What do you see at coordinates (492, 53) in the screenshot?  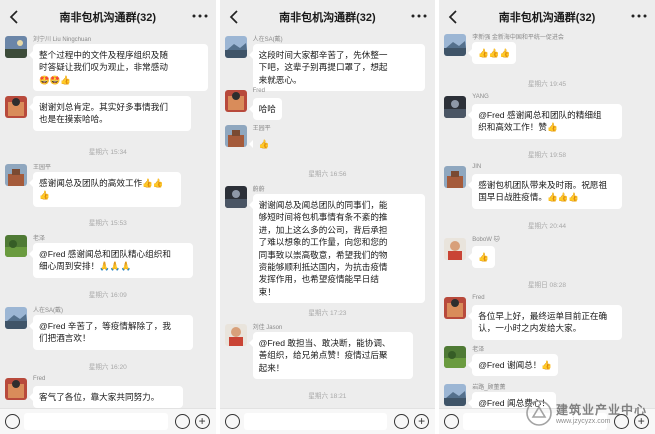 I see `message-bubble: 👍👍👍` at bounding box center [492, 53].